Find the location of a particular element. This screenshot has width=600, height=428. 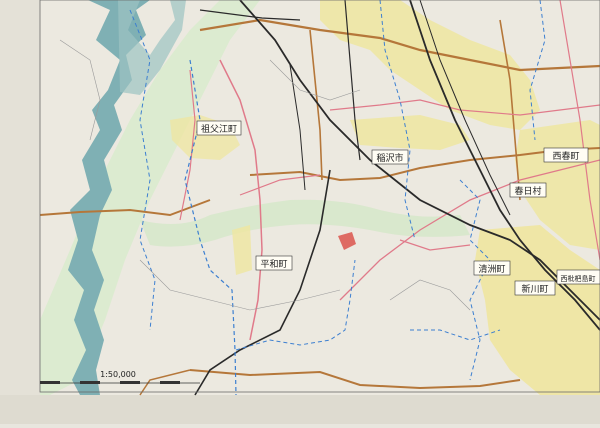

scale-label: 1:50,000 is located at coordinates (118, 374).